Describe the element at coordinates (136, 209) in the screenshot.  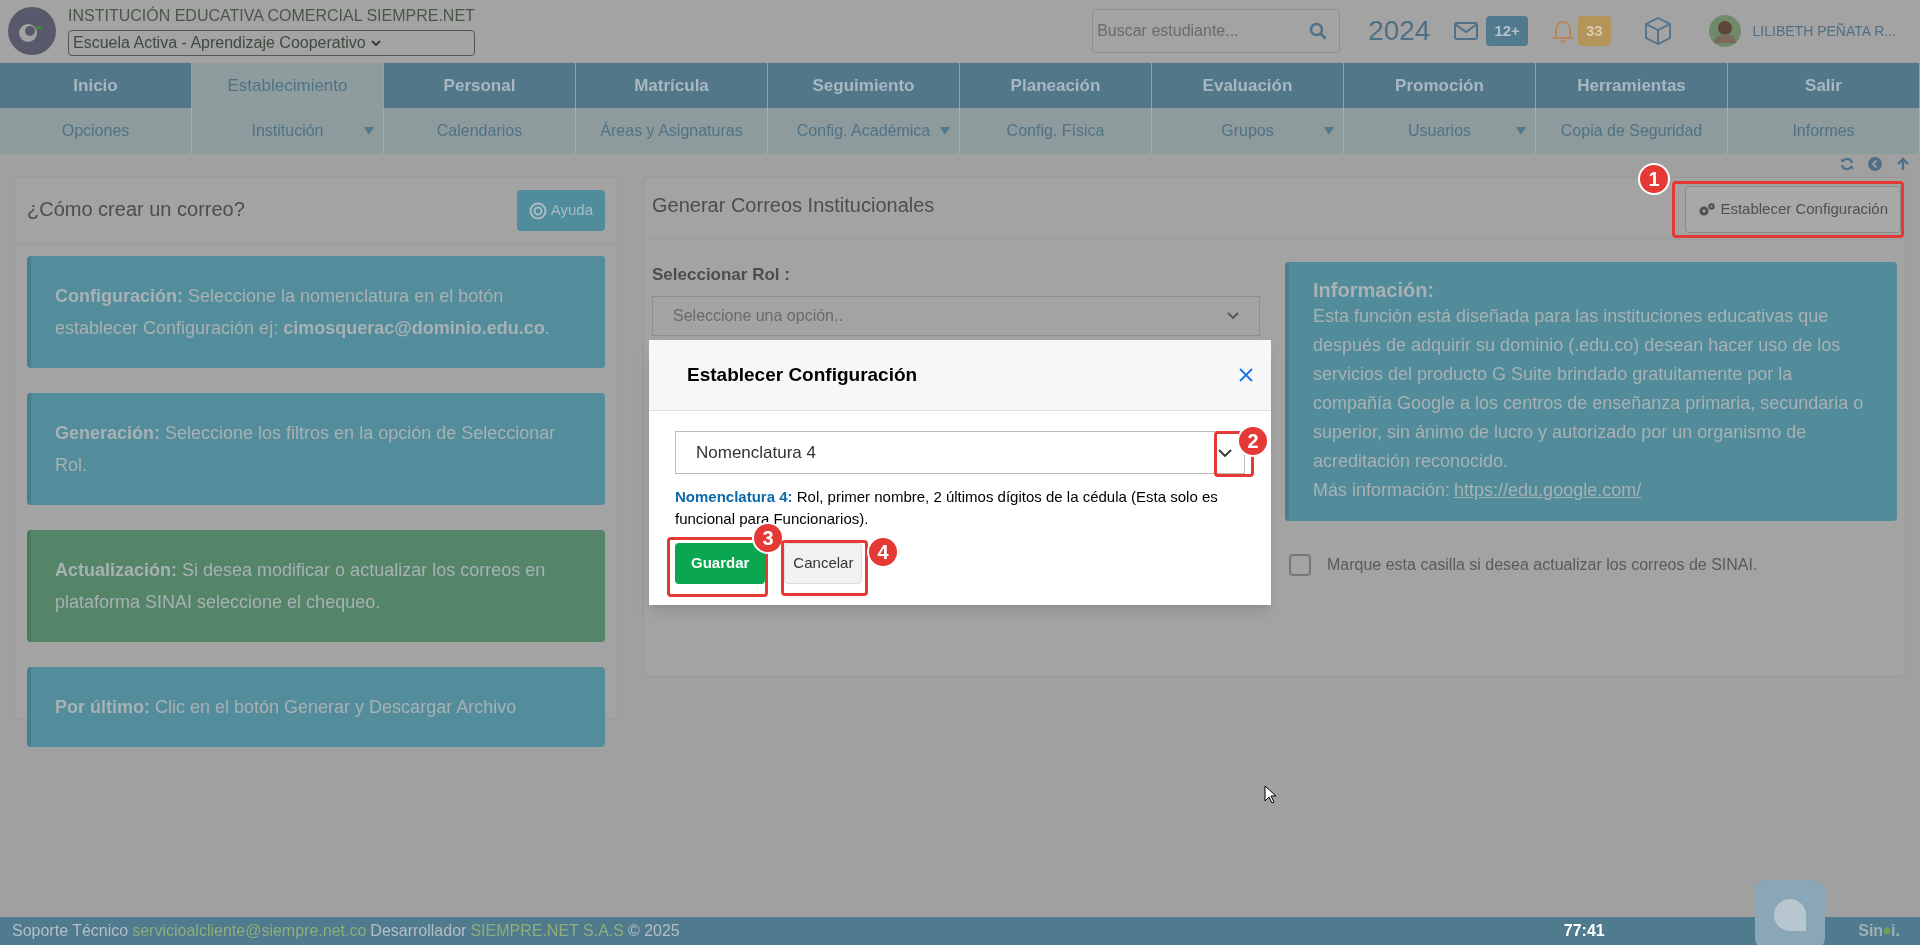
I see `panel-title: ¿Cómo crear un correo?` at that location.